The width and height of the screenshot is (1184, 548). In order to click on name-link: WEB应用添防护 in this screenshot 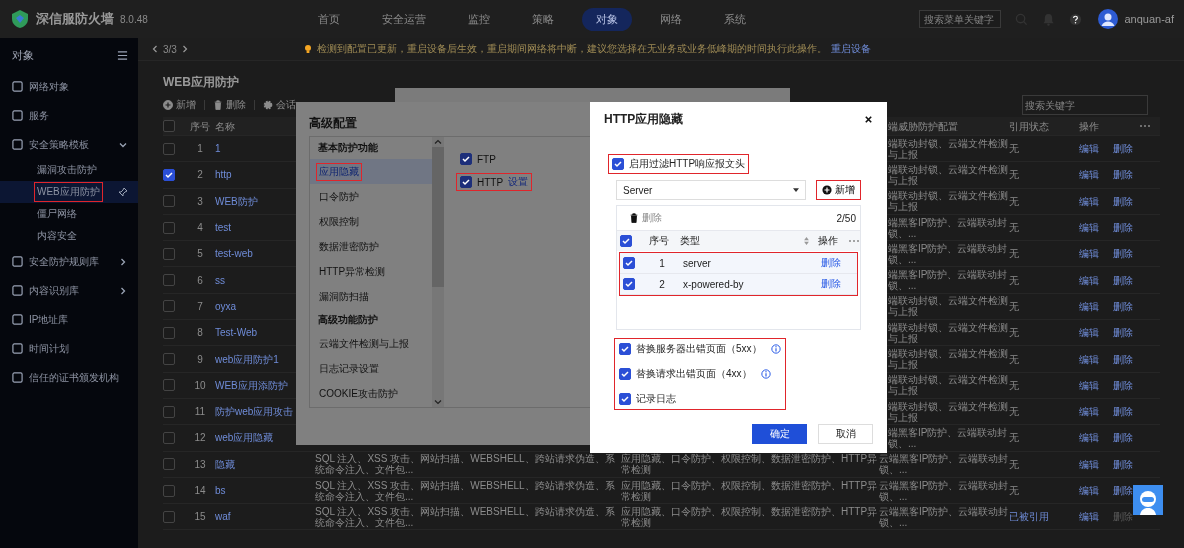, I will do `click(251, 385)`.